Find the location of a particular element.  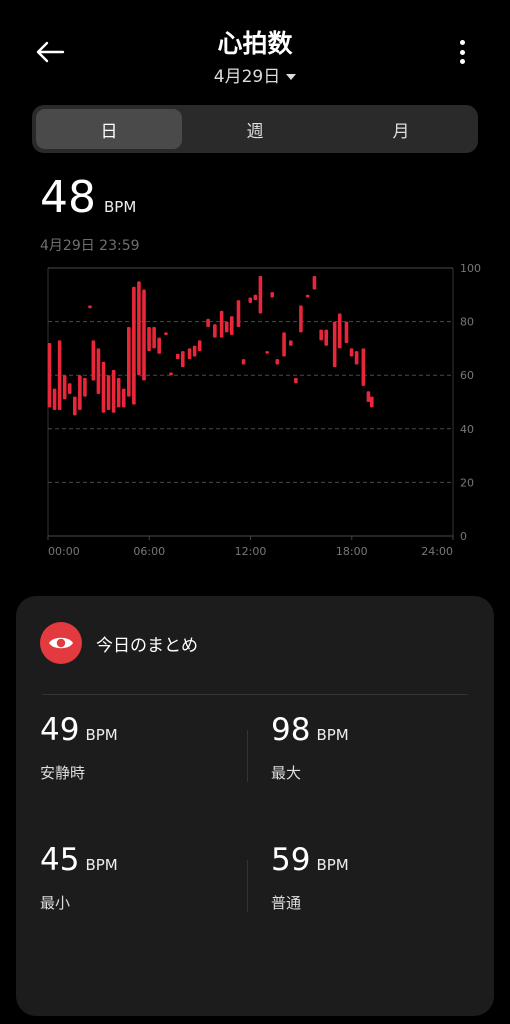

stat-average: 59 BPM 普通 is located at coordinates (310, 877).